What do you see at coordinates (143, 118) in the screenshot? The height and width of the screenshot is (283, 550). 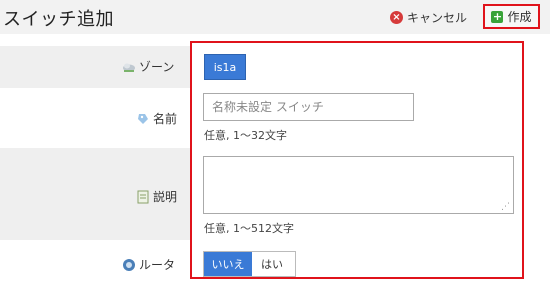 I see `tag-icon` at bounding box center [143, 118].